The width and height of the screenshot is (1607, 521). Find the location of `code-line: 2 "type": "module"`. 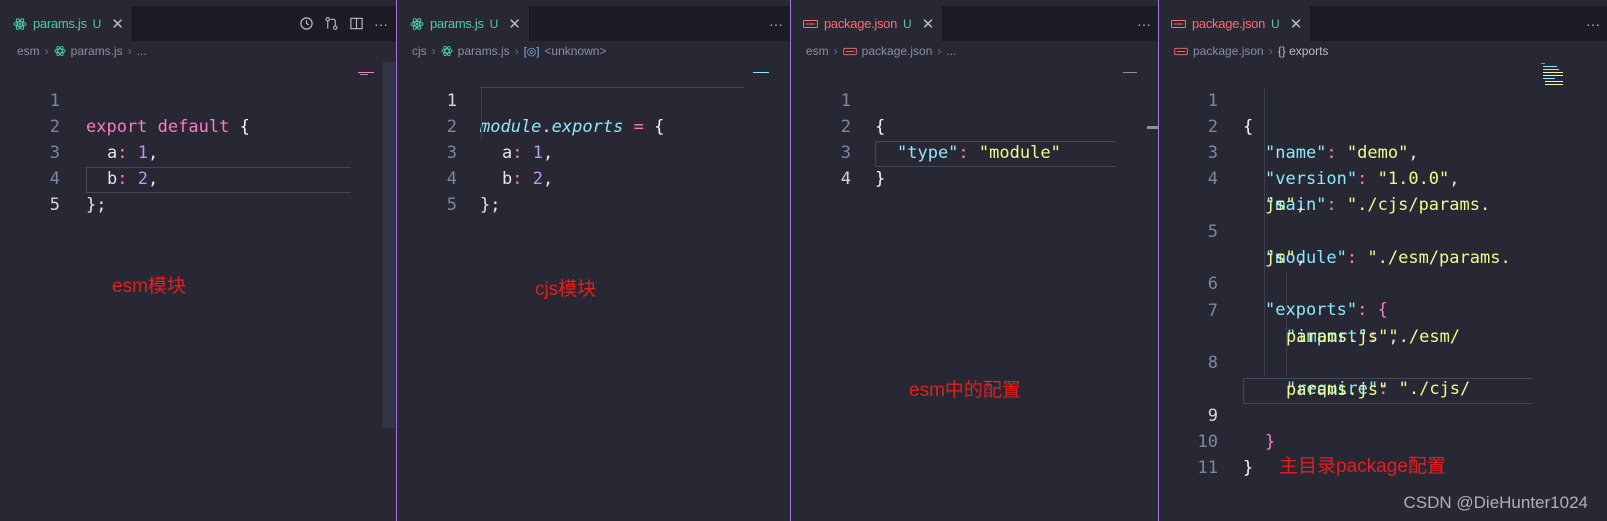

code-line: 2 "type": "module" is located at coordinates (975, 125).